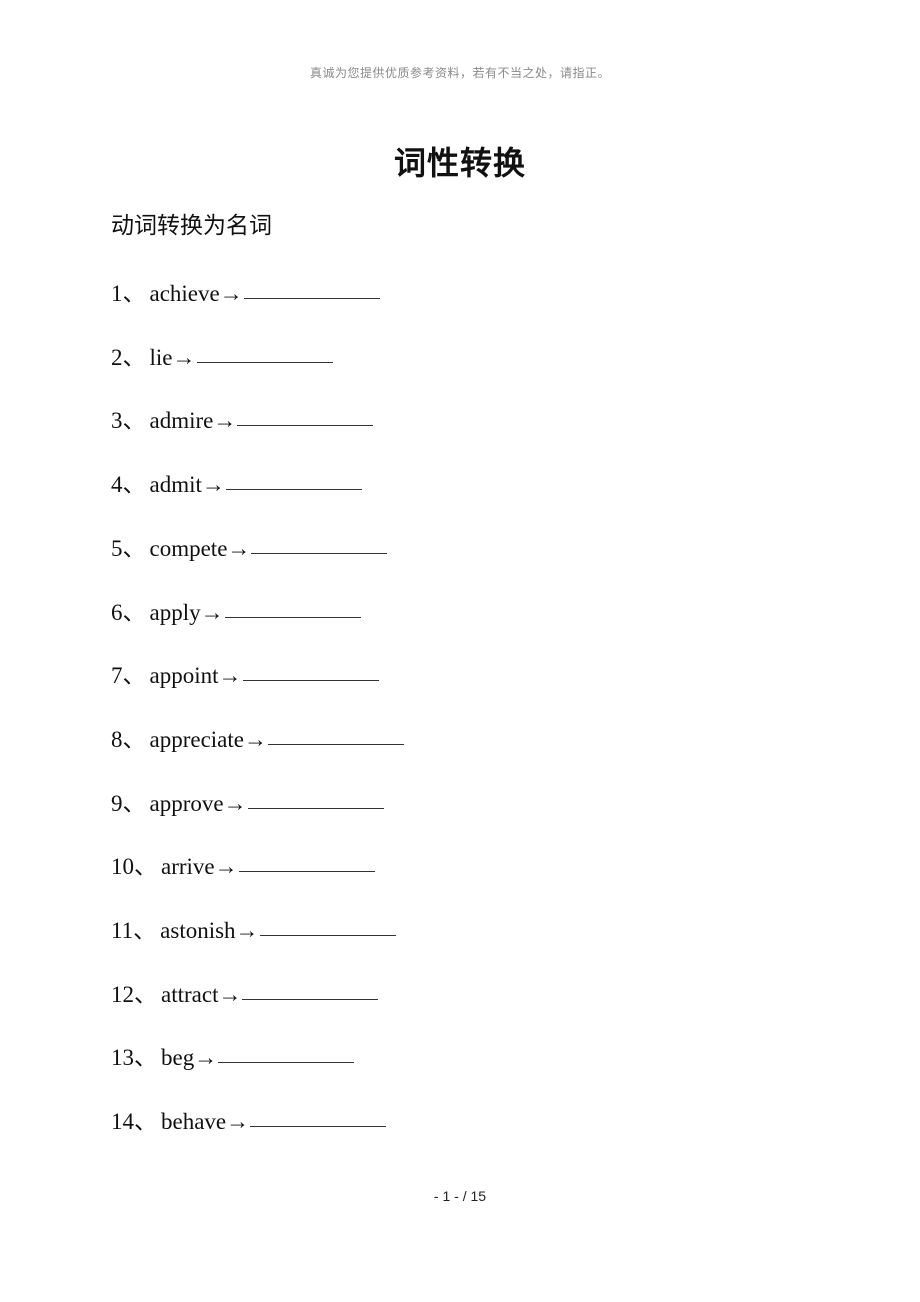 The height and width of the screenshot is (1302, 920). Describe the element at coordinates (117, 485) in the screenshot. I see `item-number: 4` at that location.